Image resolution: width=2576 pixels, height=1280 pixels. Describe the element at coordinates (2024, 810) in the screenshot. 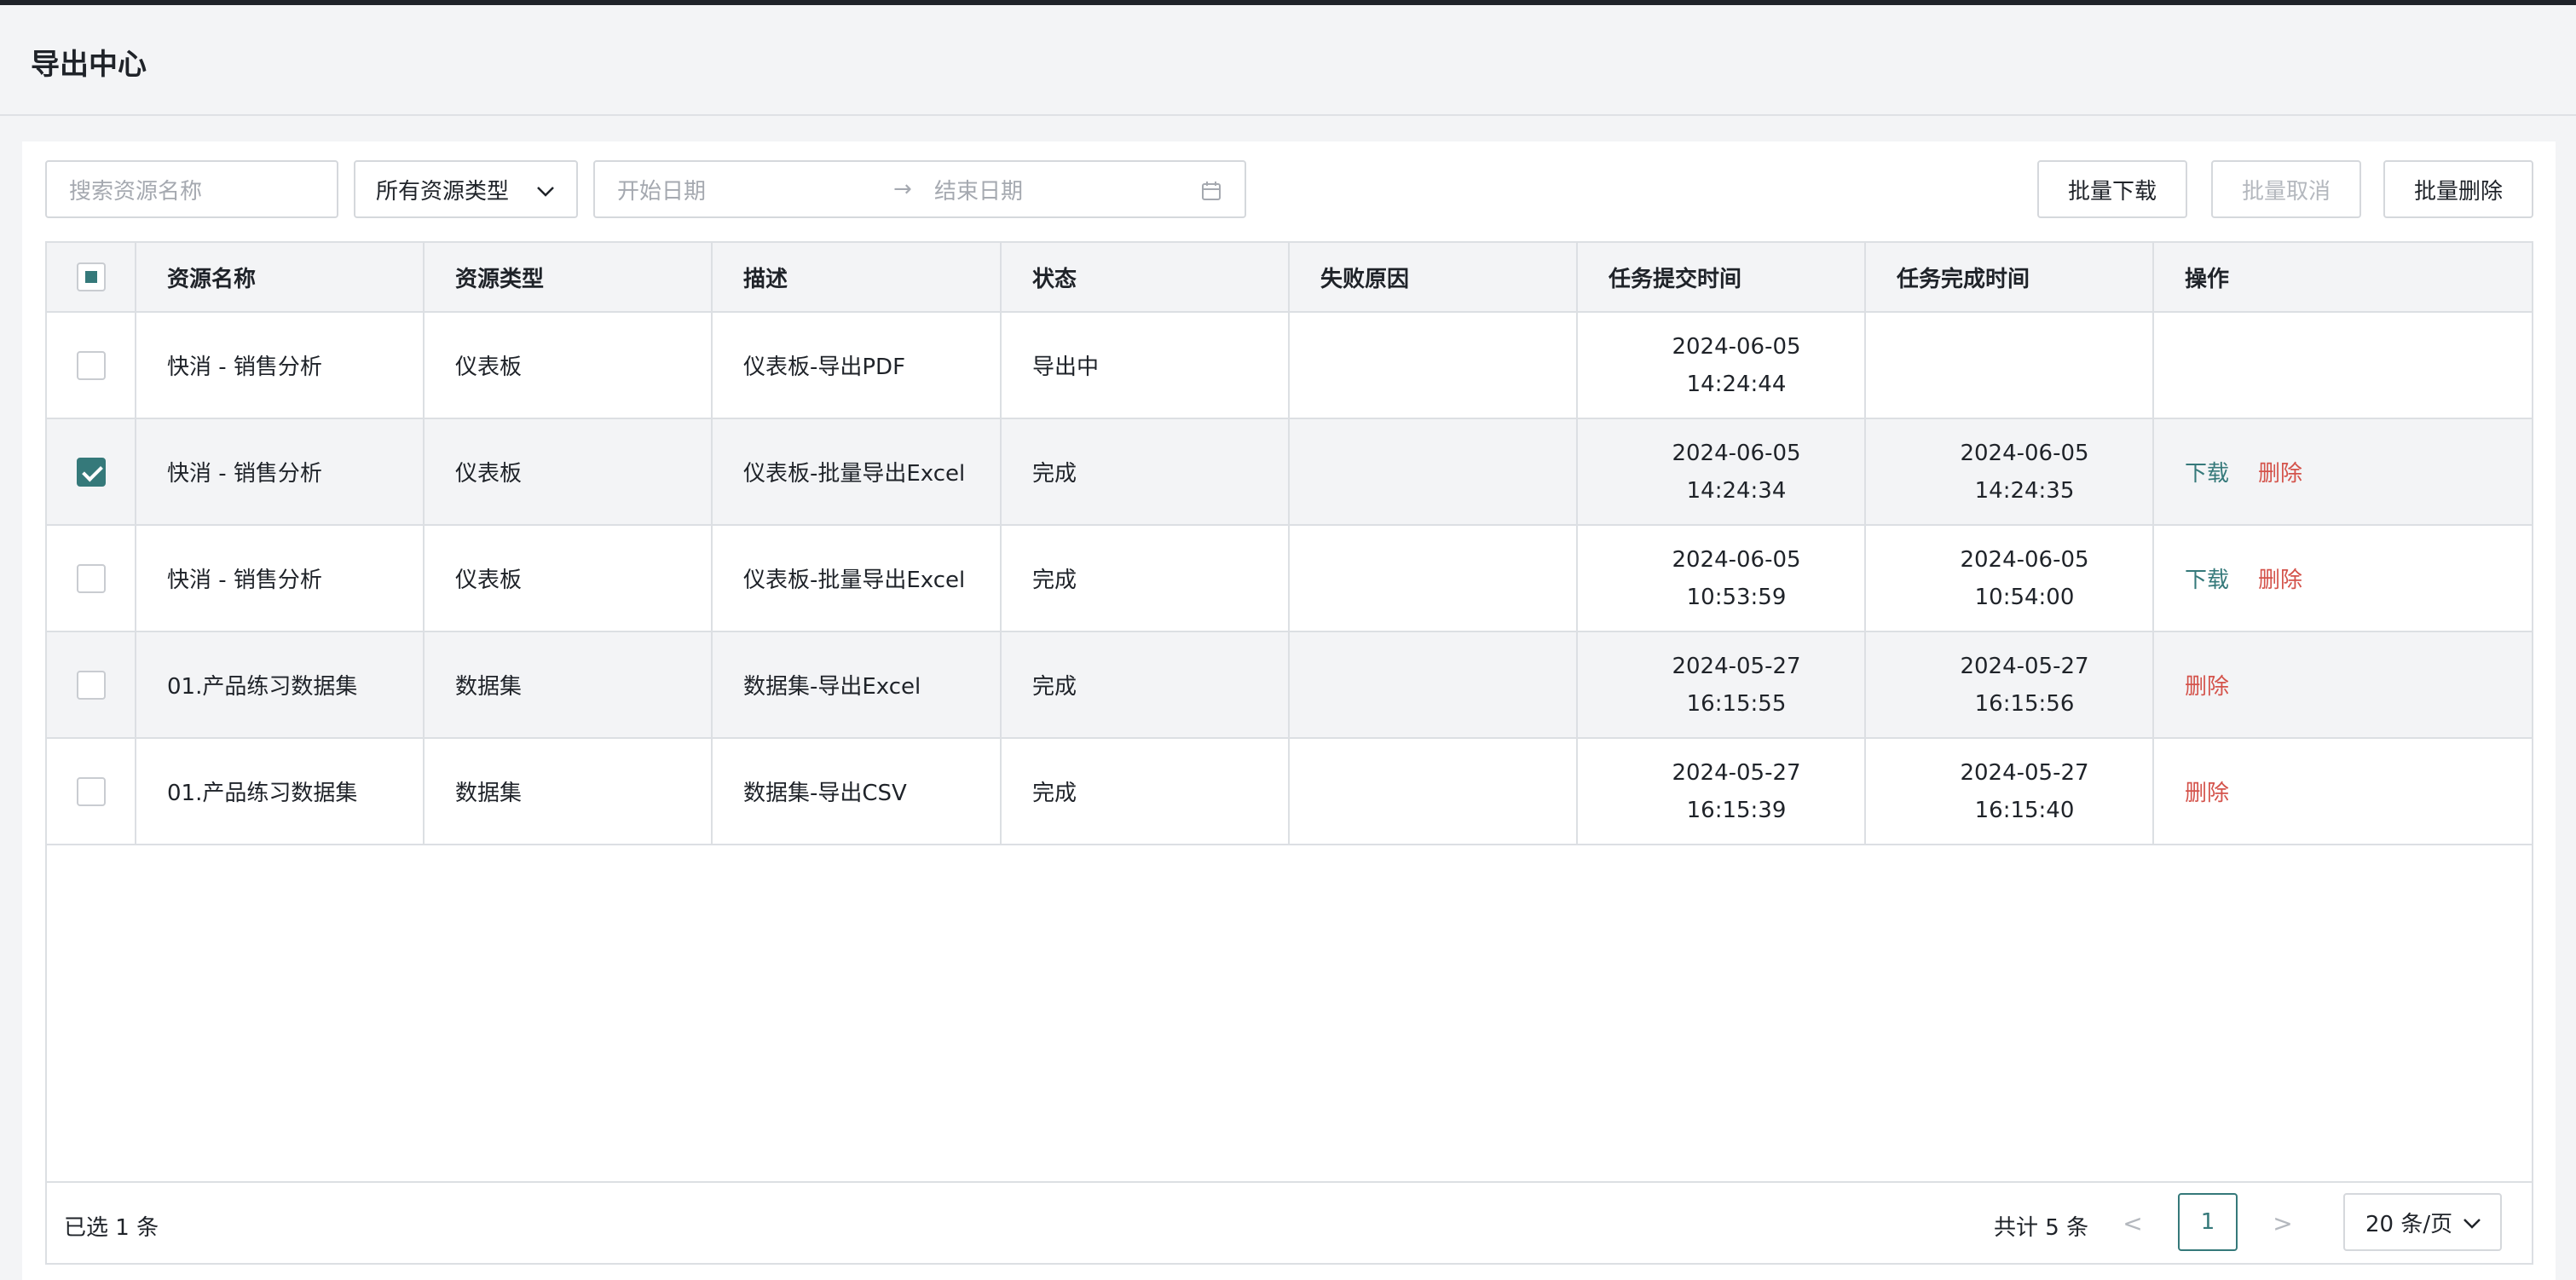

I see `finish-time: 16:15:40` at that location.